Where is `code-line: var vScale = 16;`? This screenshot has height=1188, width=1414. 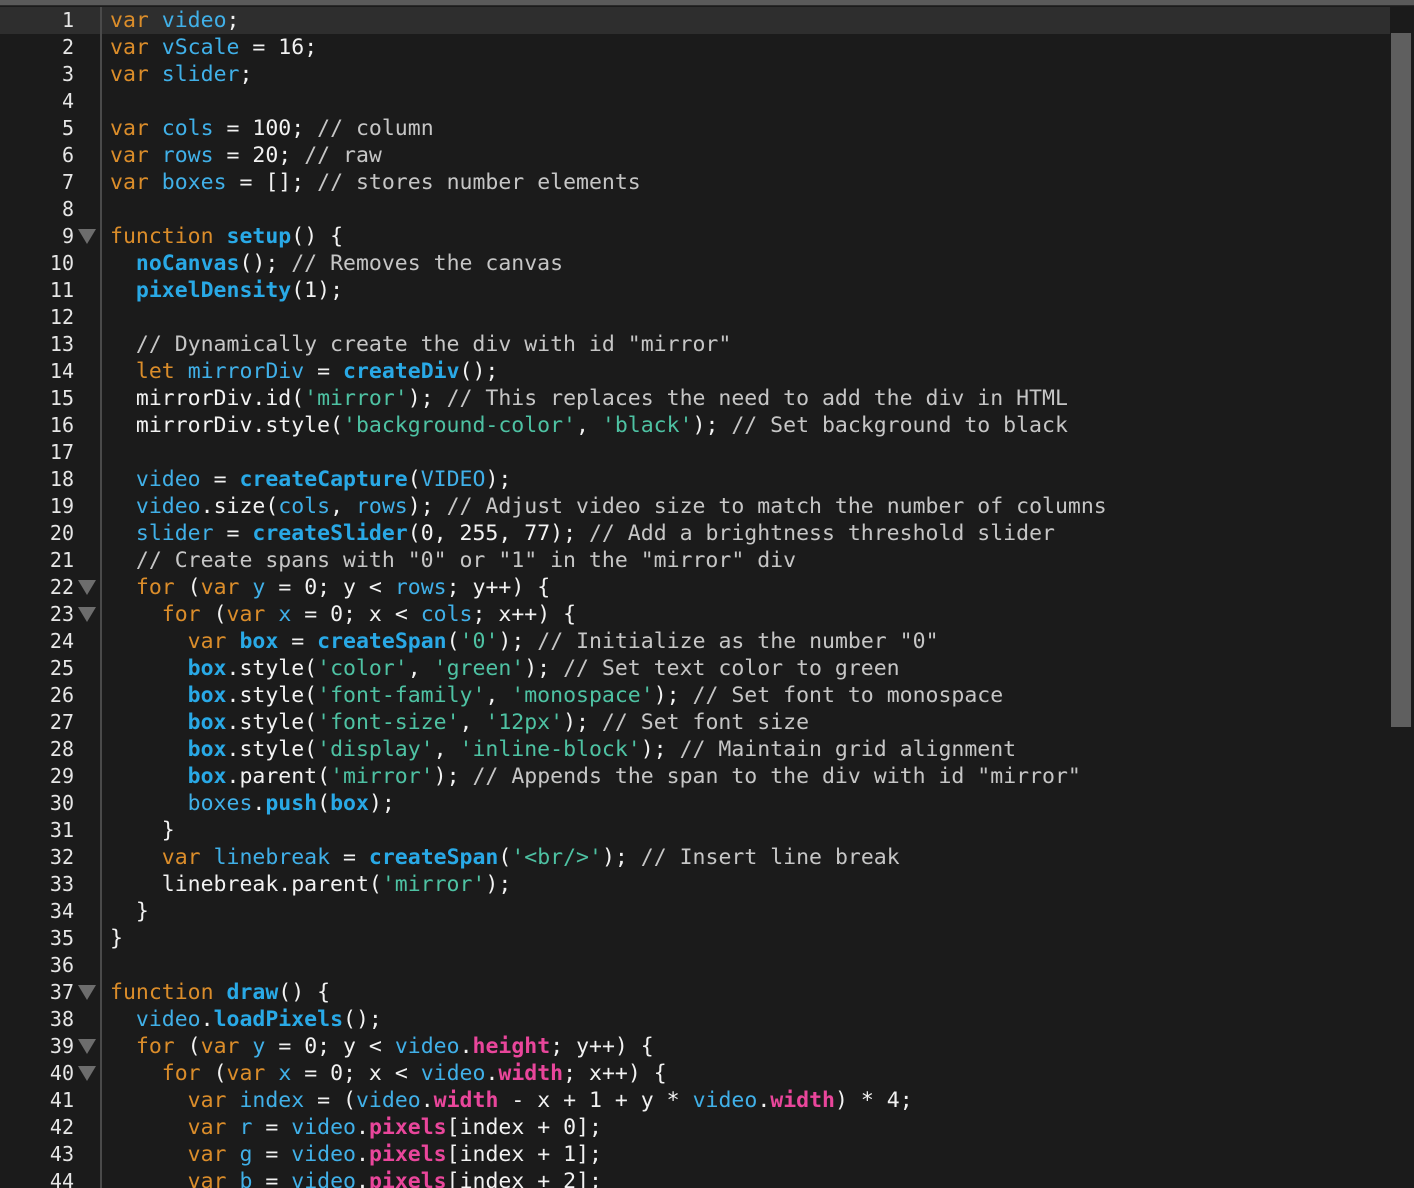
code-line: var vScale = 16; is located at coordinates (209, 47).